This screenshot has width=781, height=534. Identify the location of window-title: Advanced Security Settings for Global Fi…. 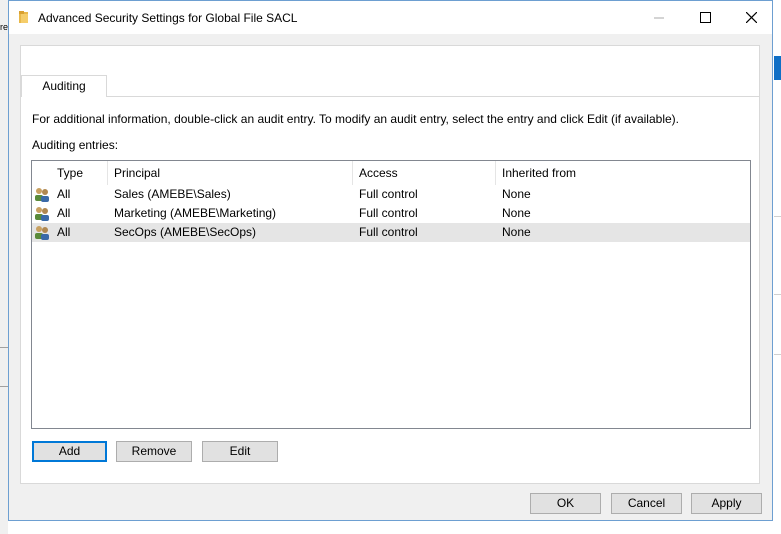
(168, 18).